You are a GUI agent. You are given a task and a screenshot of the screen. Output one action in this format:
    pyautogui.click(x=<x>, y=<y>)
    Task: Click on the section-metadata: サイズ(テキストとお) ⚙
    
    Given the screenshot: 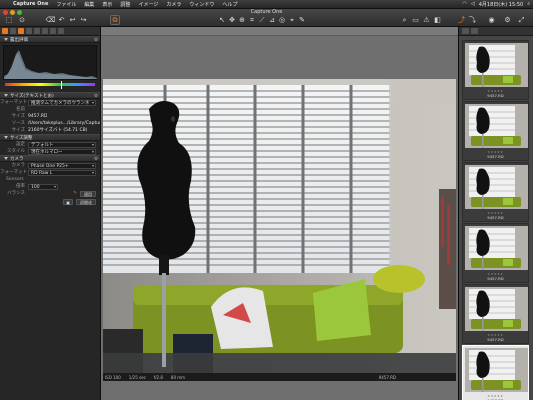 What is the action you would take?
    pyautogui.click(x=50, y=95)
    